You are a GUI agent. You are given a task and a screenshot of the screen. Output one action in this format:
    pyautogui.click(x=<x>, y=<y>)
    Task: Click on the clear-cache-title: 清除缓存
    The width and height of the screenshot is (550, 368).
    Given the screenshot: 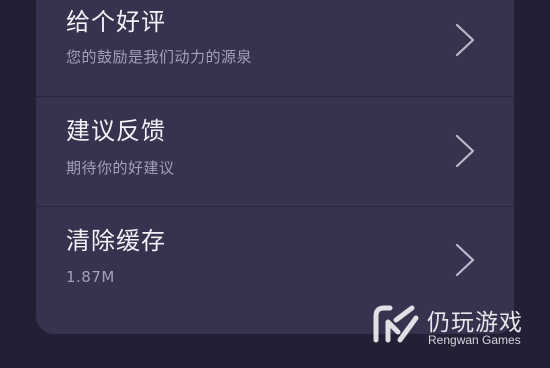 What is the action you would take?
    pyautogui.click(x=116, y=241)
    